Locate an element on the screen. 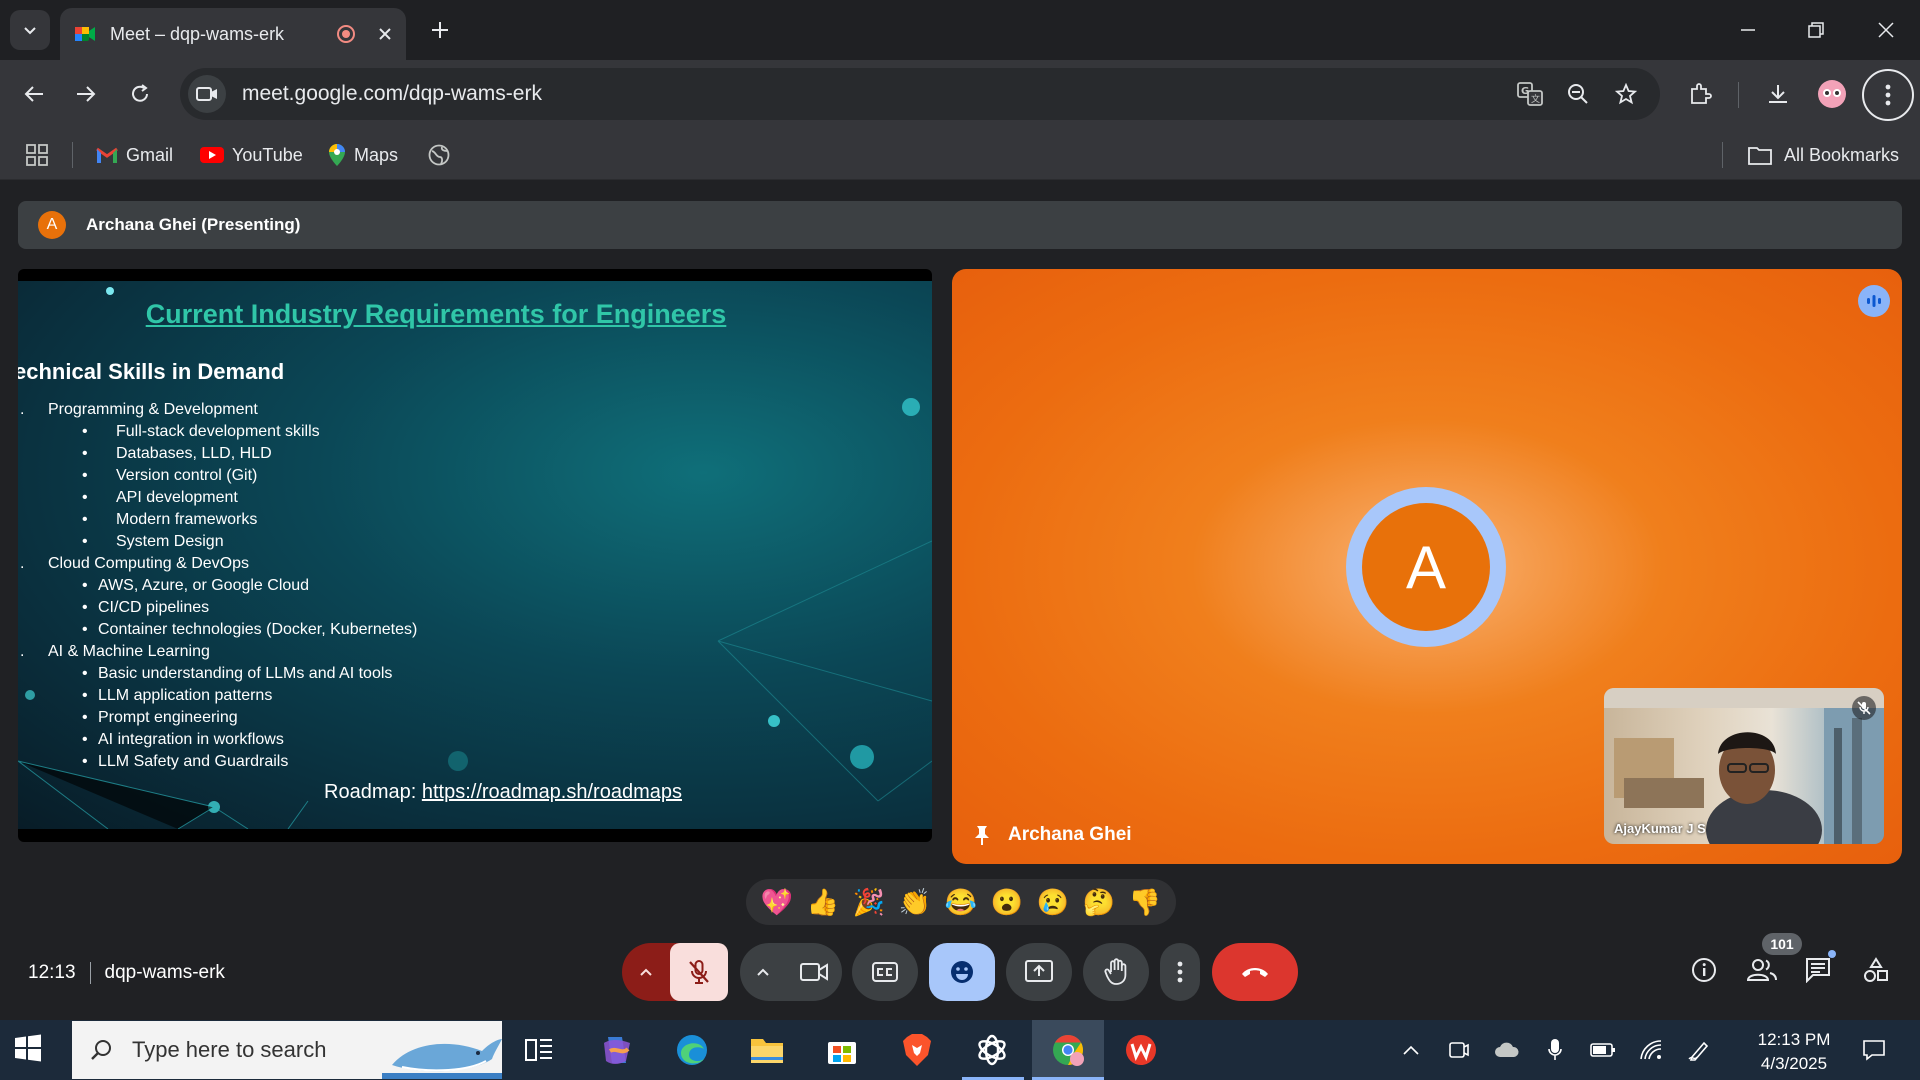 The width and height of the screenshot is (1920, 1080). pin-icon is located at coordinates (982, 835).